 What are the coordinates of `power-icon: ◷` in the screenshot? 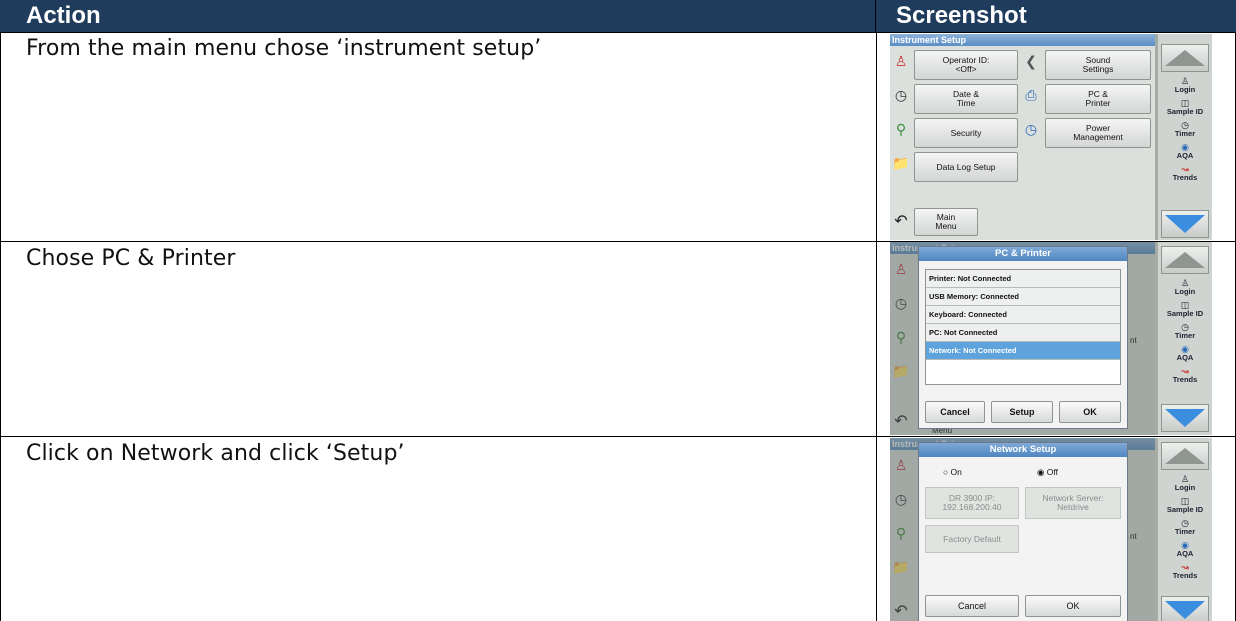 It's located at (1031, 128).